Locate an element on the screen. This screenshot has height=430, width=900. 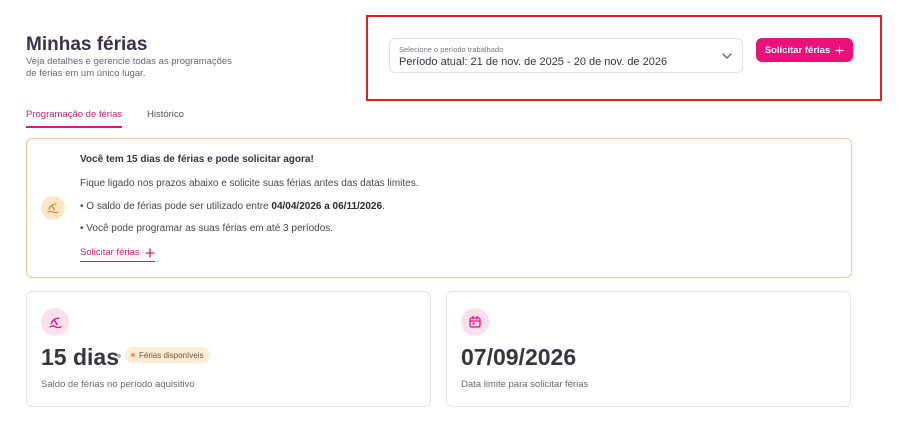
tab-history: Histórico is located at coordinates (165, 114).